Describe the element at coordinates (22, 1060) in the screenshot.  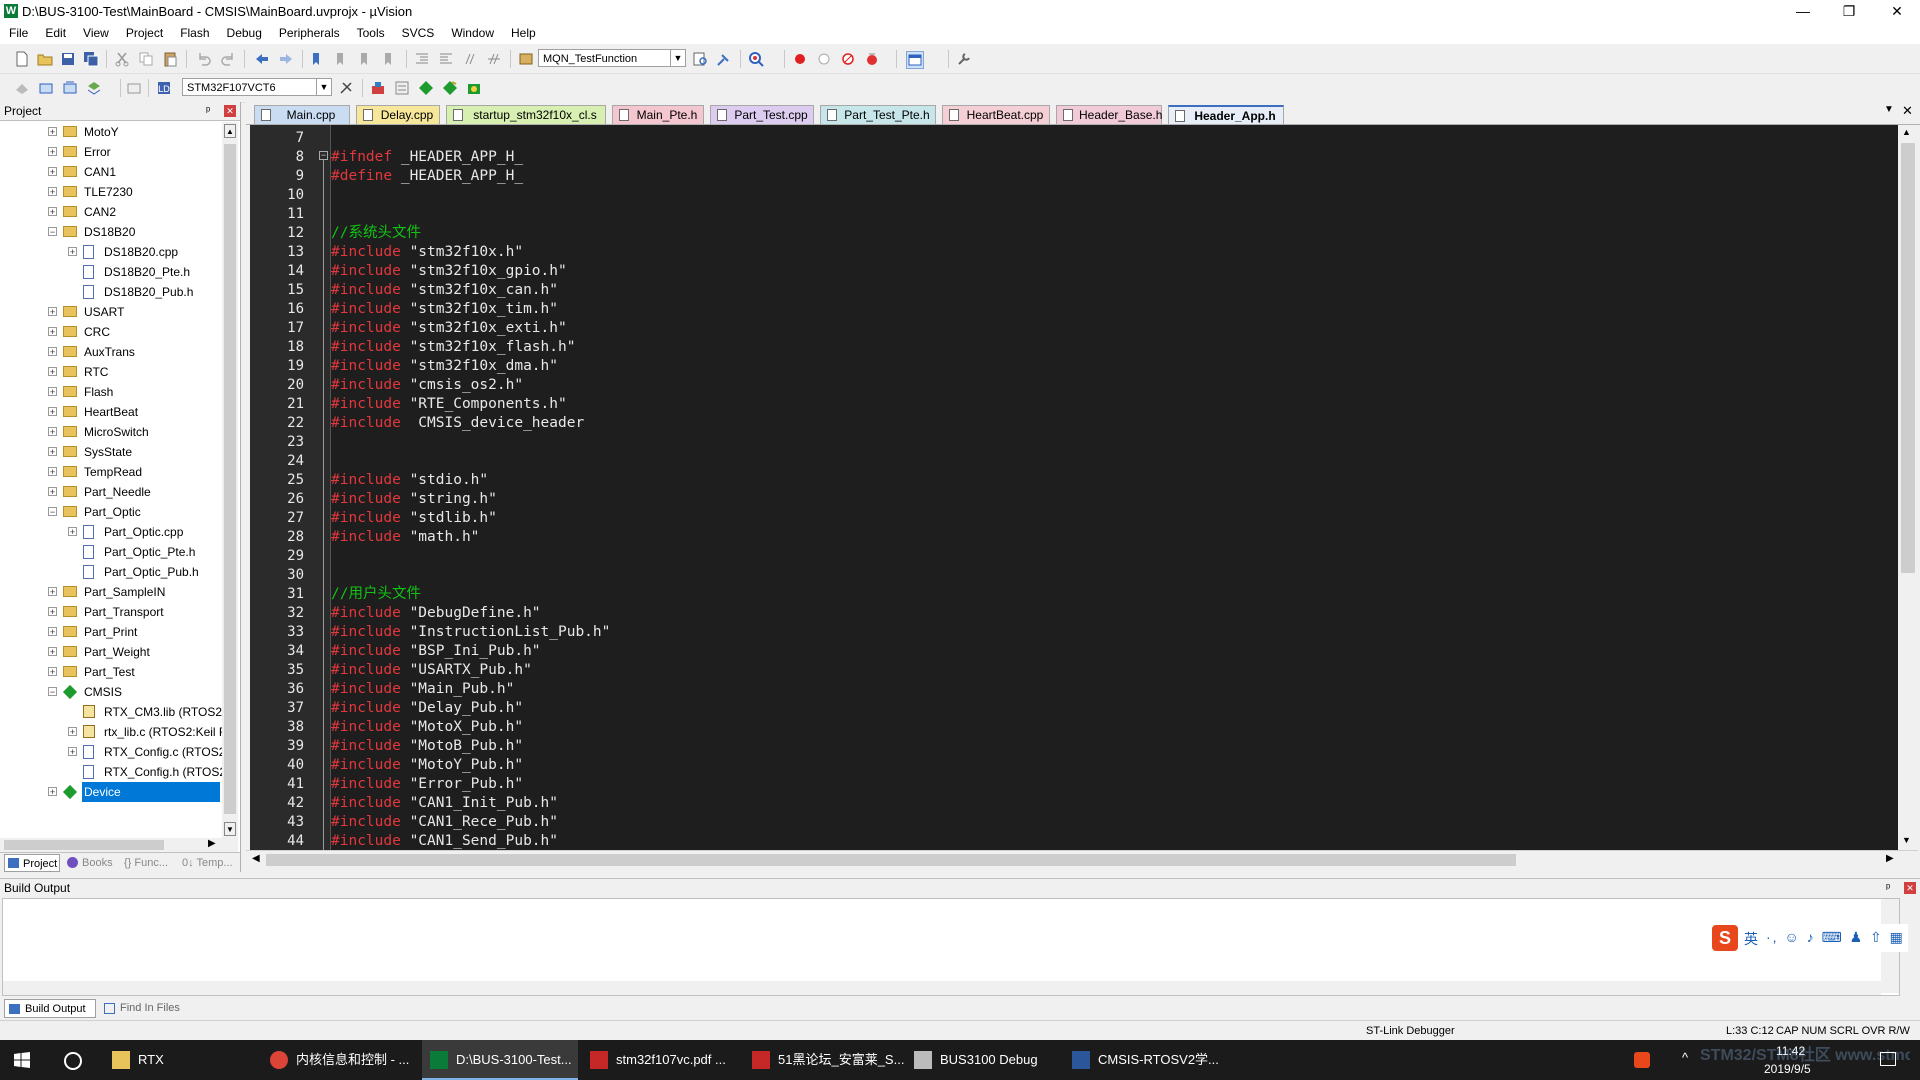
I see `windows-start-icon` at that location.